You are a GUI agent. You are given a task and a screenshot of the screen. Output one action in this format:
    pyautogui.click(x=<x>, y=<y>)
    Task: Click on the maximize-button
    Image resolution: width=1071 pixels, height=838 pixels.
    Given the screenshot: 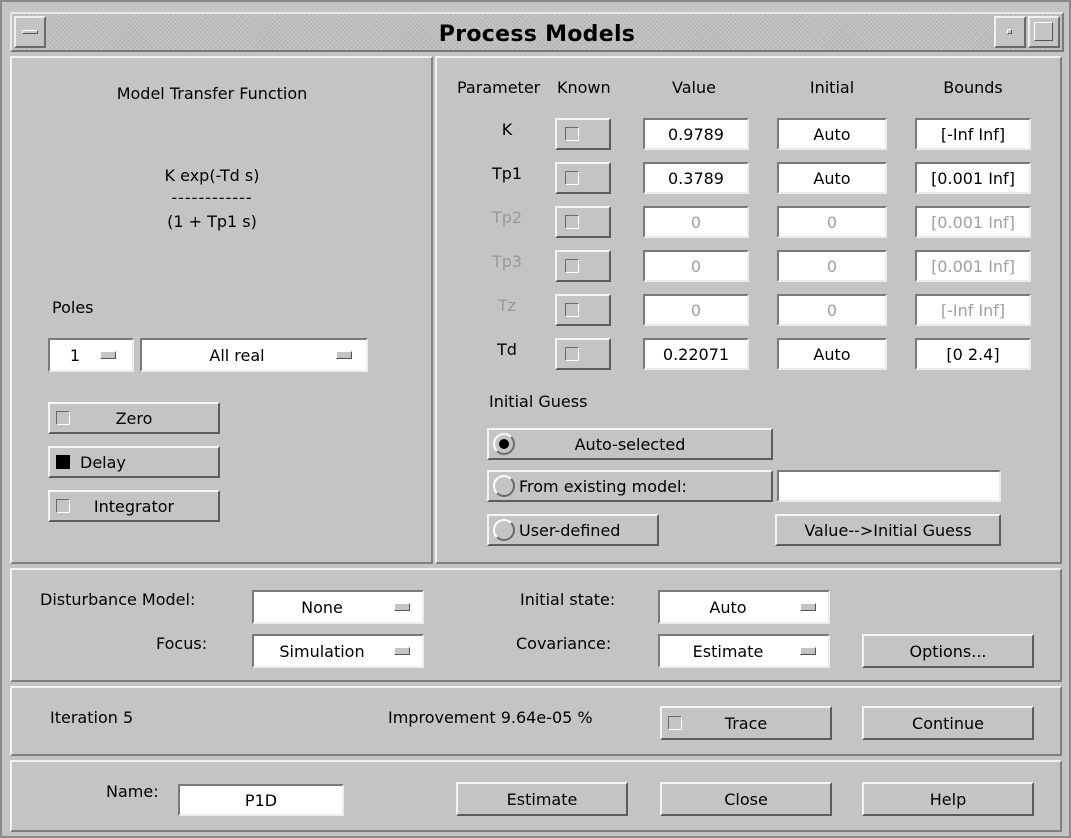 What is the action you would take?
    pyautogui.click(x=1044, y=32)
    